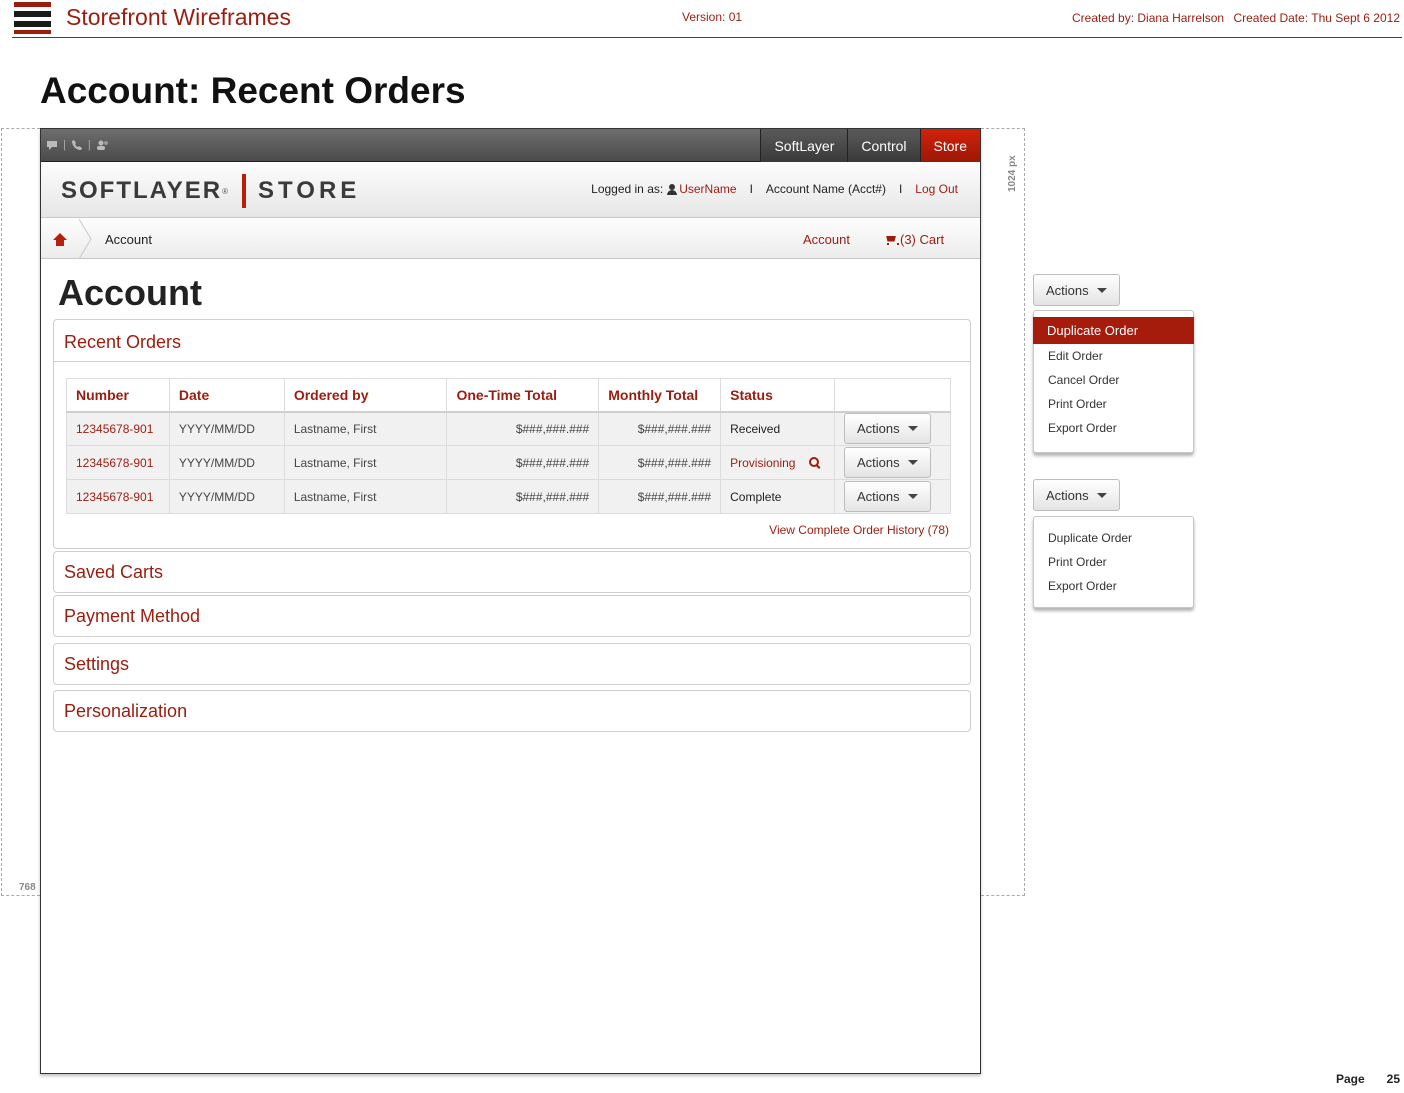  Describe the element at coordinates (52, 145) in the screenshot. I see `chat-icon` at that location.